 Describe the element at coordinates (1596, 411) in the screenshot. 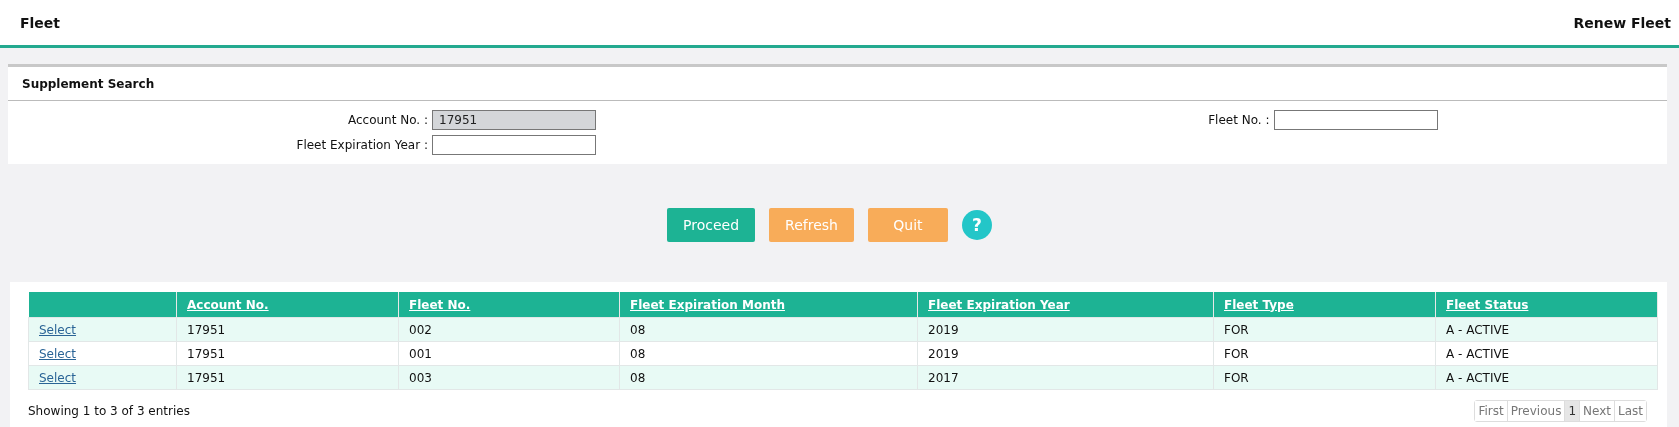

I see `page-button: Next` at that location.